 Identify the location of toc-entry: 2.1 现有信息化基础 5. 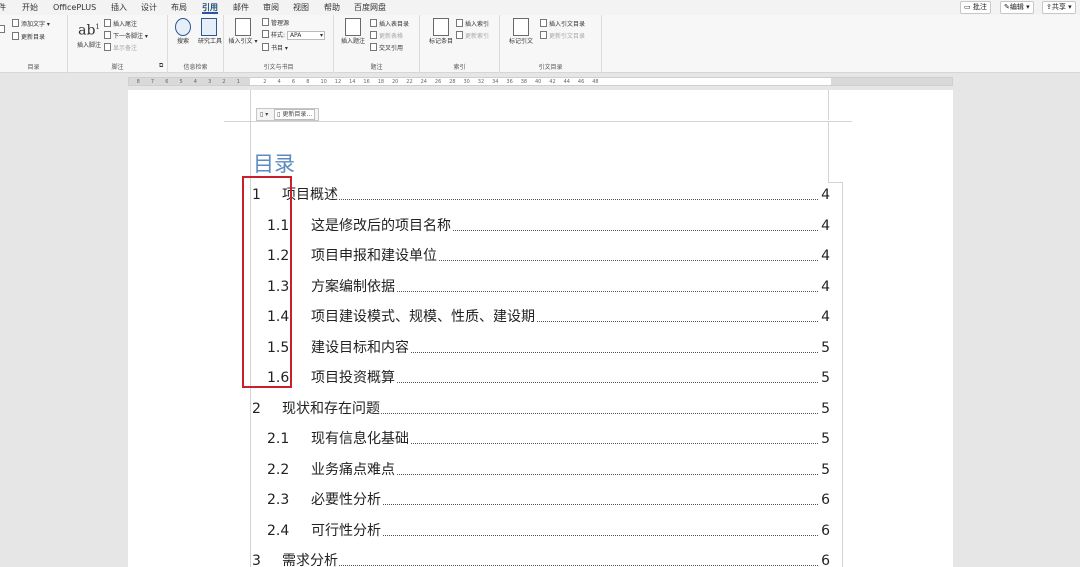
(541, 439).